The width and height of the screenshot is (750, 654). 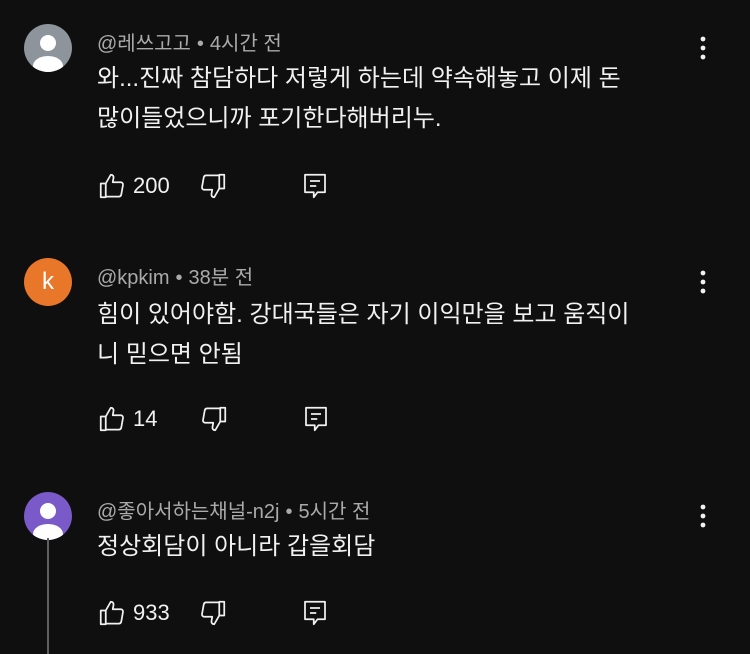 I want to click on comment-meta: @좋아서하는채널-n2j • 5시간 전, so click(x=233, y=509).